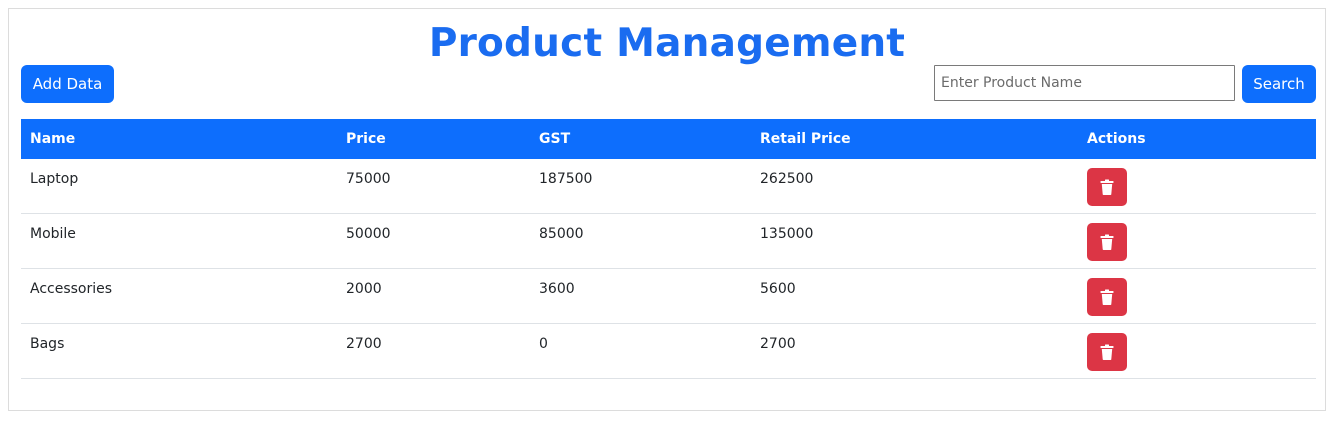 This screenshot has height=431, width=1340. What do you see at coordinates (557, 289) in the screenshot?
I see `cell-gst: 3600` at bounding box center [557, 289].